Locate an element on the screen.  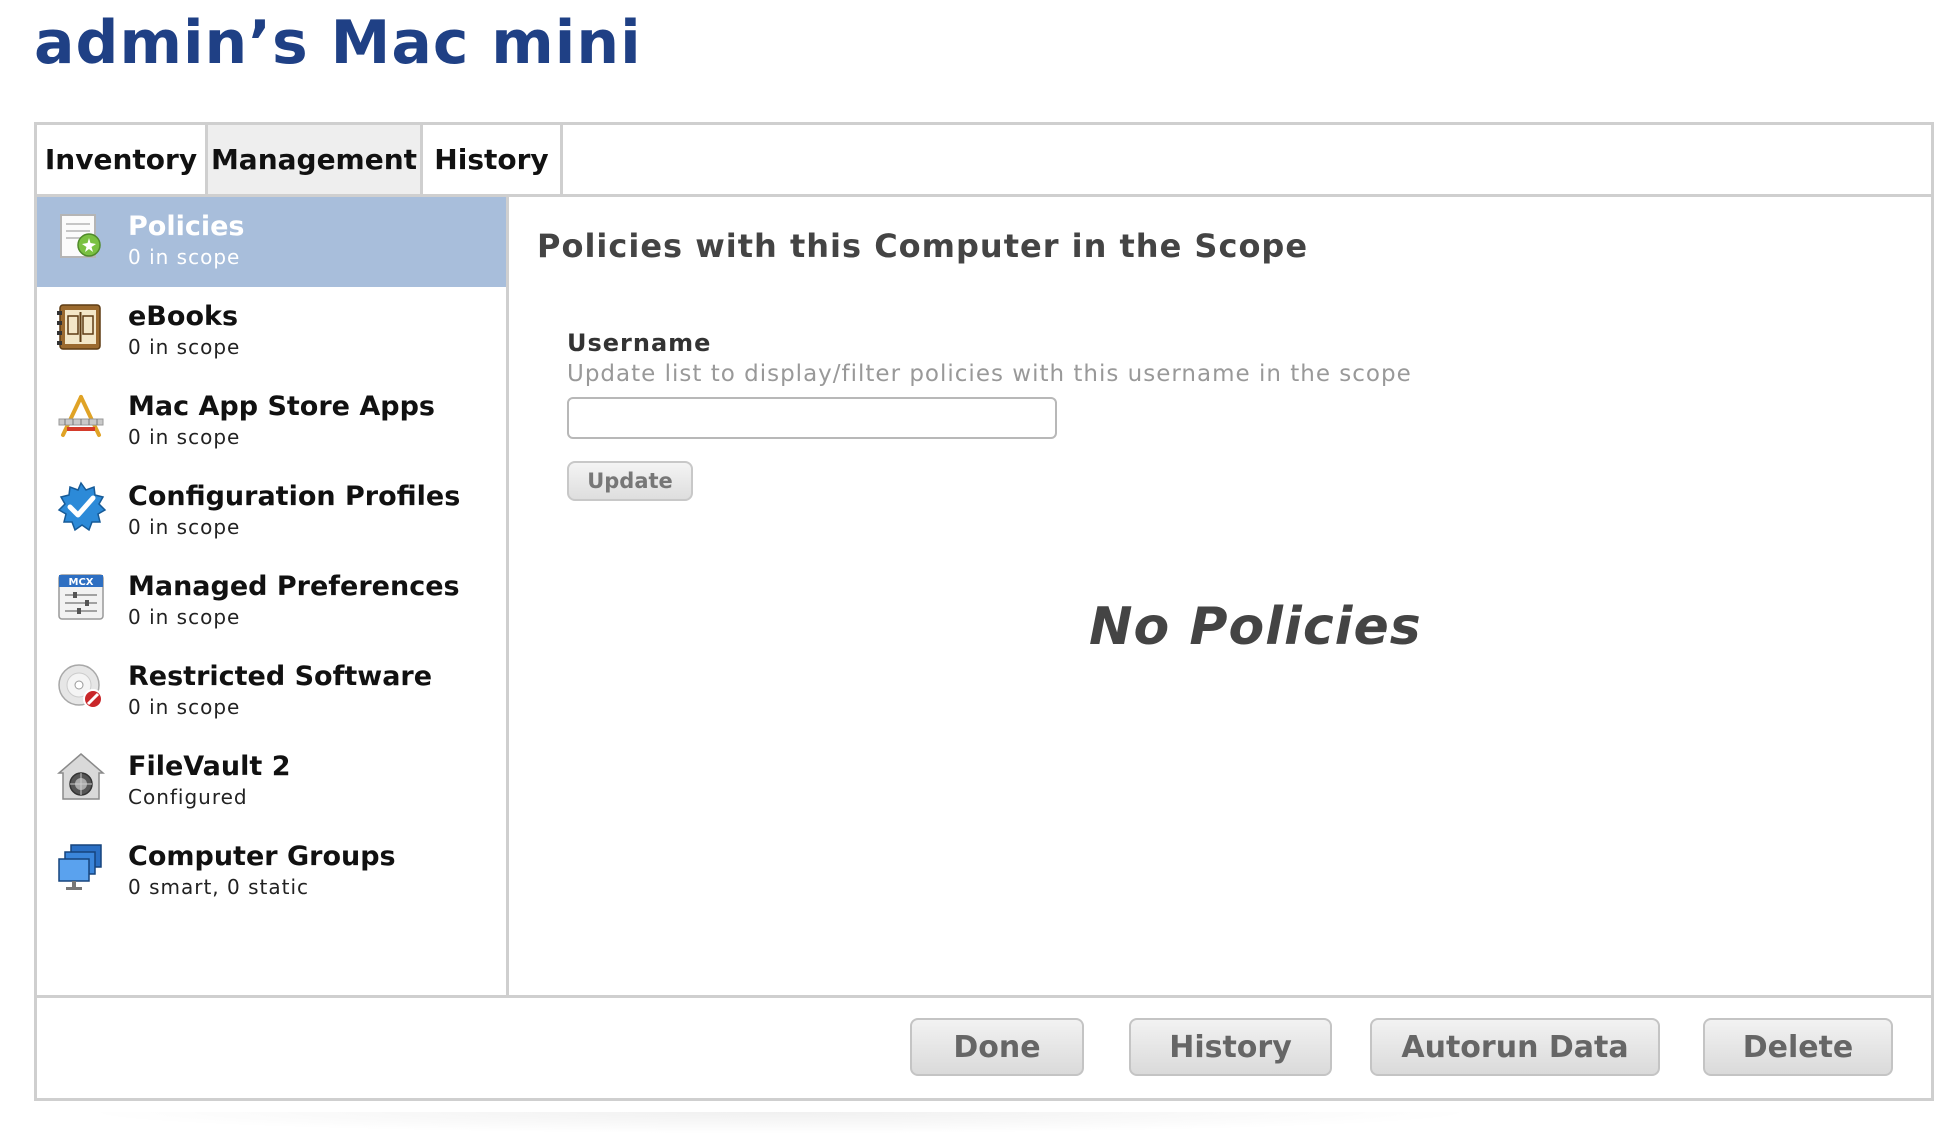
computer-groups-icon is located at coordinates (80, 867).